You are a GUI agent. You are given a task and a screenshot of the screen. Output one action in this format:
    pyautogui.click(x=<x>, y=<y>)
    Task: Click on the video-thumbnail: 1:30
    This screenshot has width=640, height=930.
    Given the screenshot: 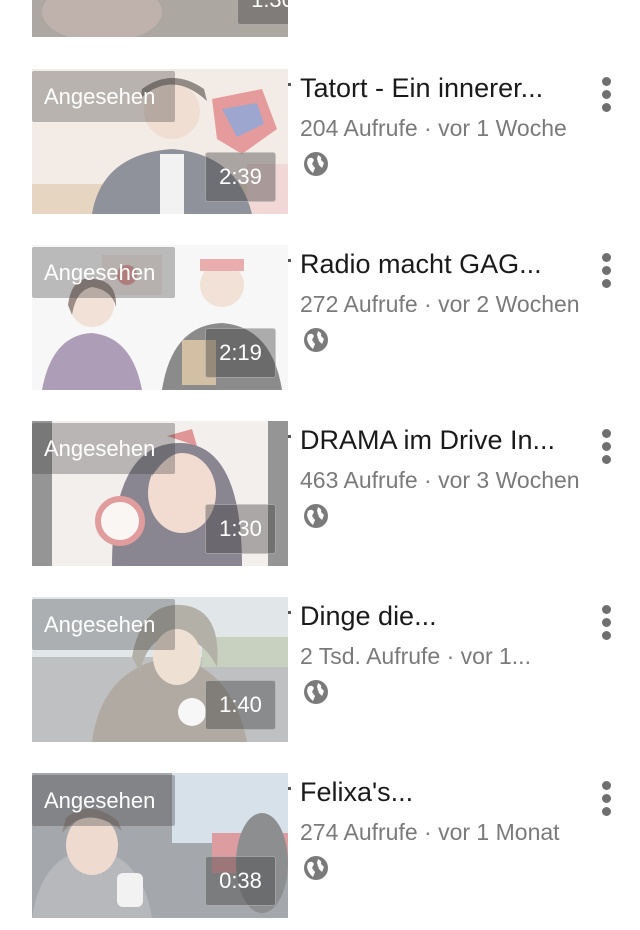 What is the action you would take?
    pyautogui.click(x=160, y=18)
    